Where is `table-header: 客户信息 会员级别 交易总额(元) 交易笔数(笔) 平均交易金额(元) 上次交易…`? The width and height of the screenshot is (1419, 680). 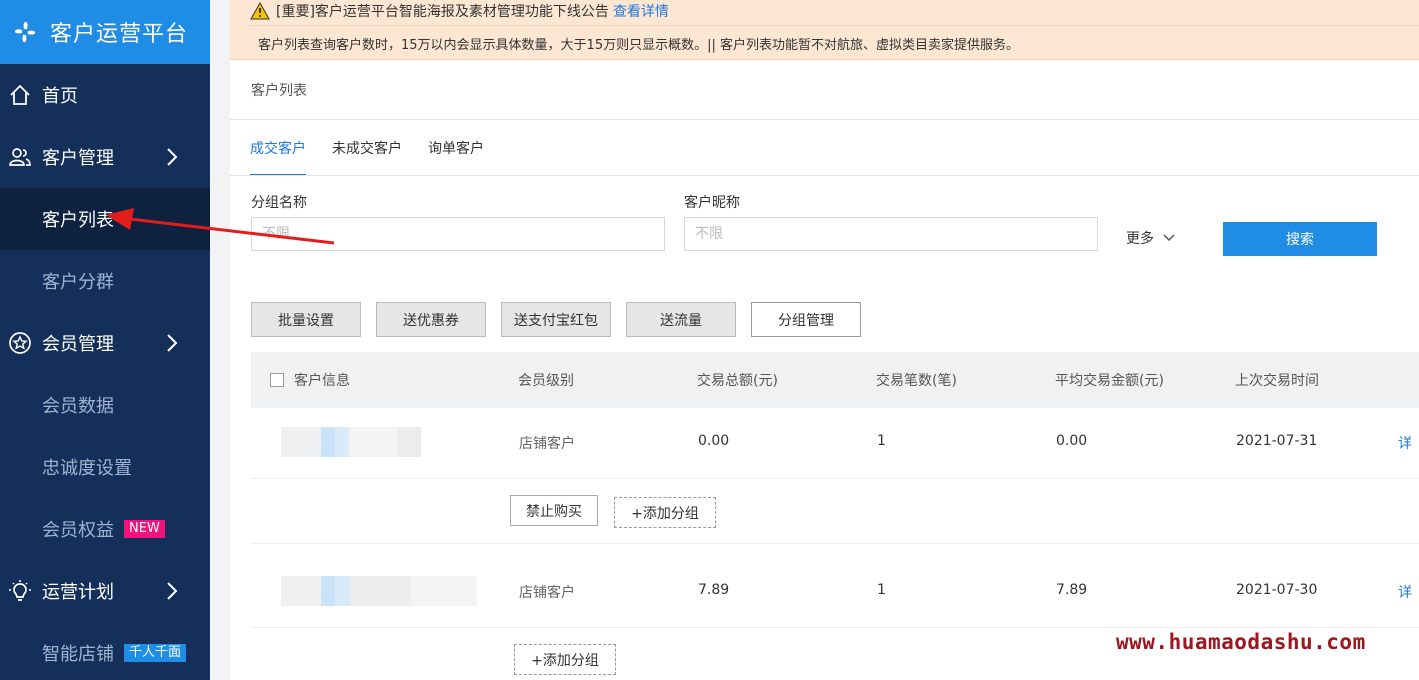
table-header: 客户信息 会员级别 交易总额(元) 交易笔数(笔) 平均交易金额(元) 上次交易… is located at coordinates (835, 380).